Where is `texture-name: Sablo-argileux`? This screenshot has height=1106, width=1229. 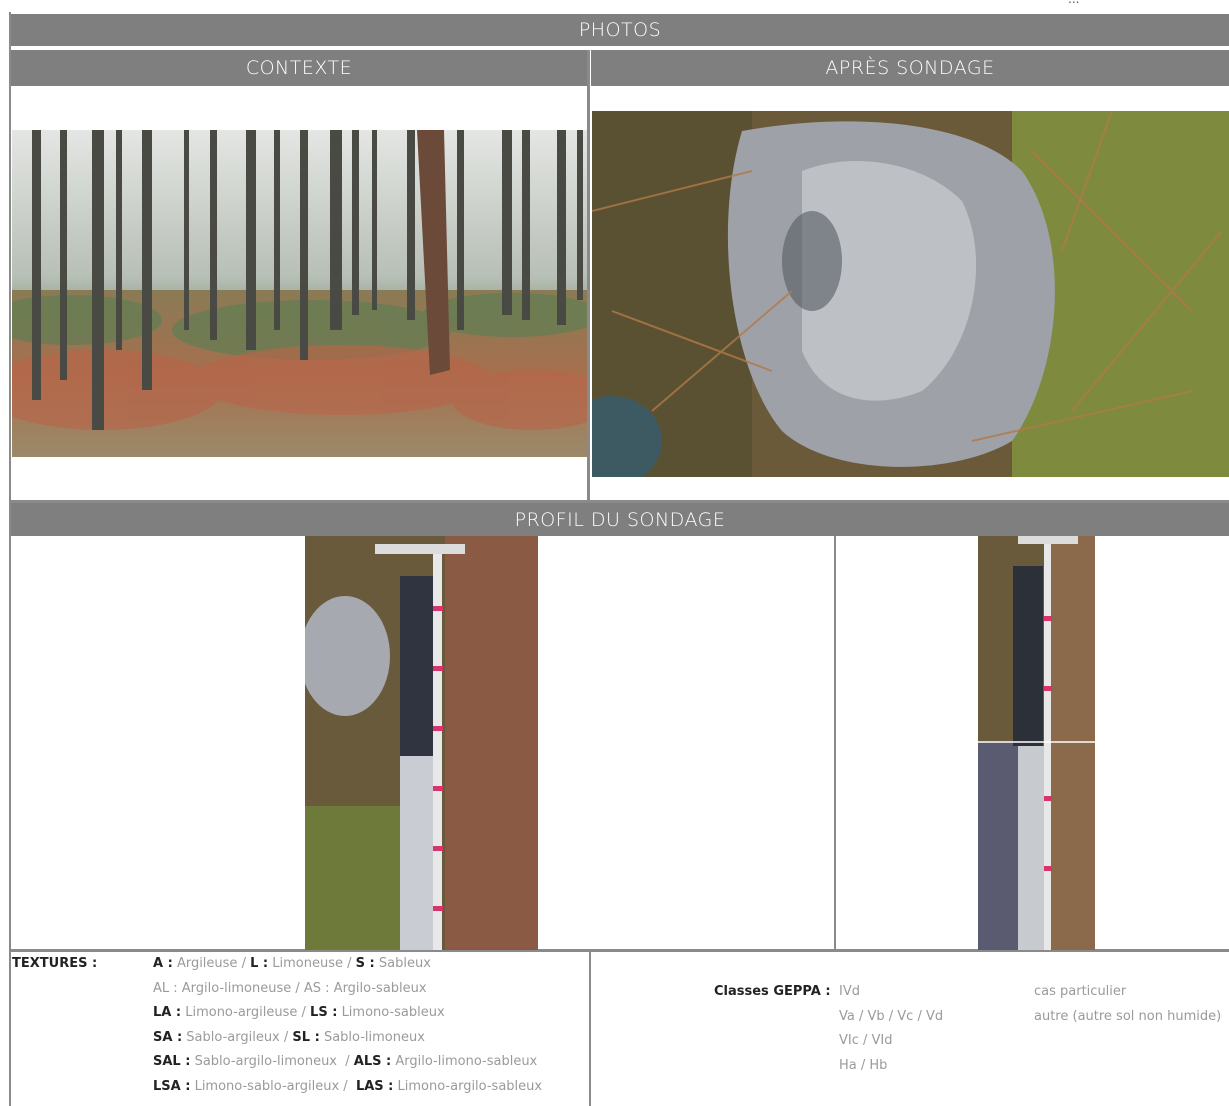 texture-name: Sablo-argileux is located at coordinates (233, 1037).